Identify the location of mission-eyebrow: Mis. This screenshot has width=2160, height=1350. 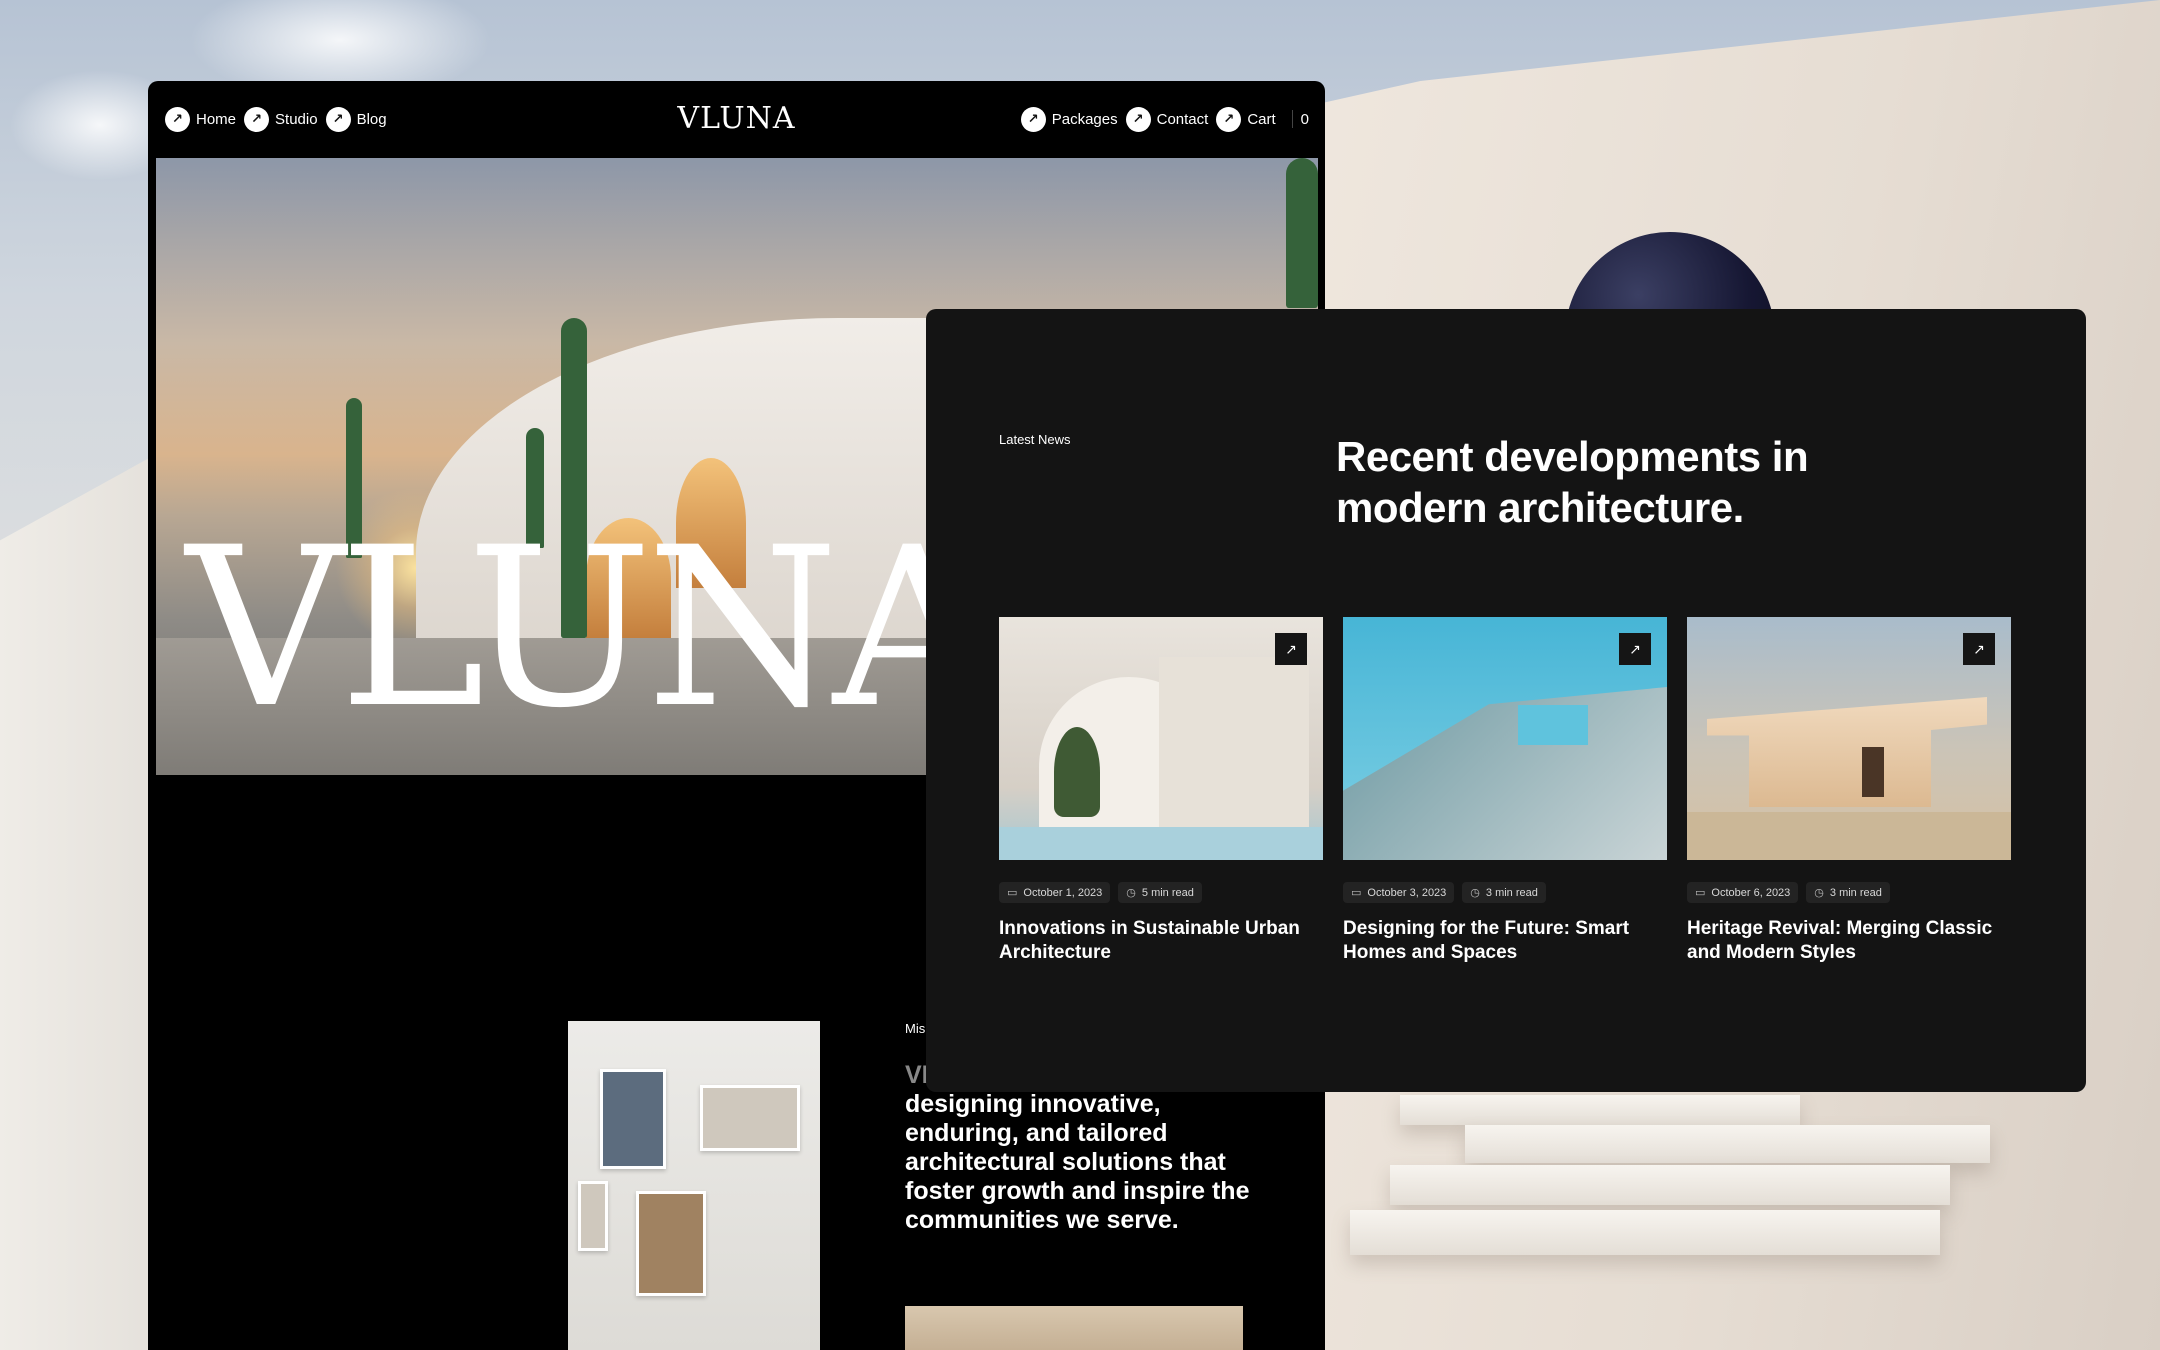
(915, 1028).